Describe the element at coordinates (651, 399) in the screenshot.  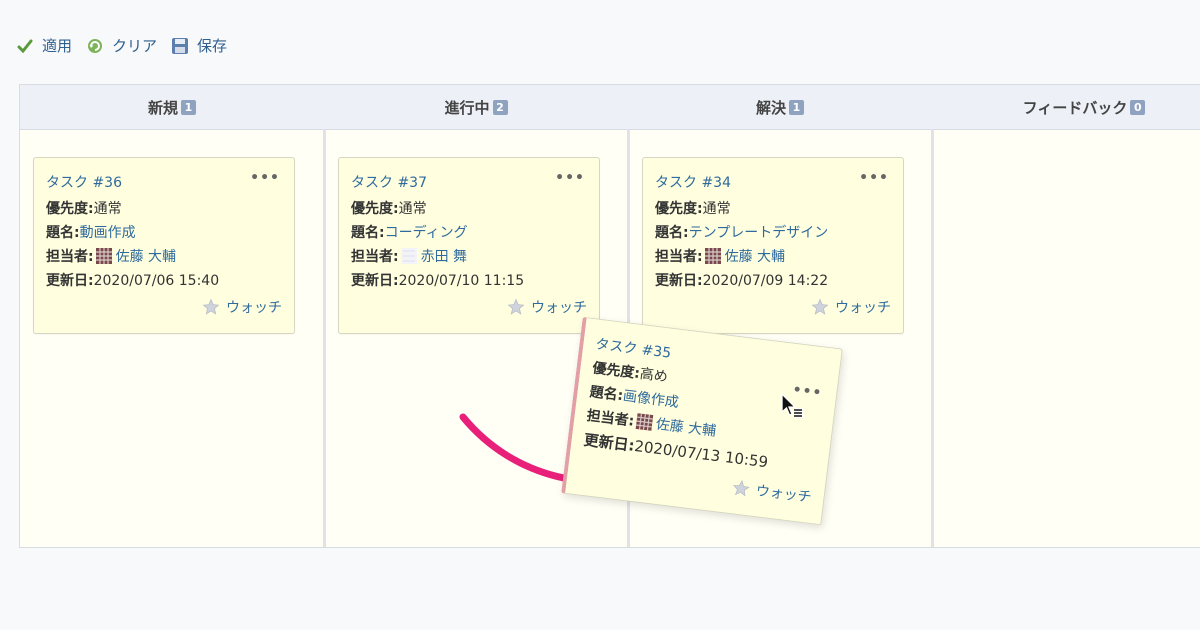
I see `subject-link: 画像作成` at that location.